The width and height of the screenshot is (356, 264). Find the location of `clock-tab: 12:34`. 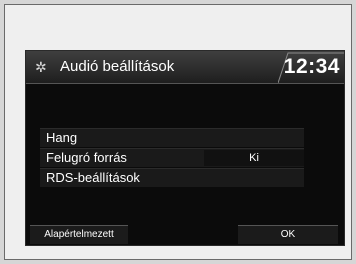

clock-tab: 12:34 is located at coordinates (311, 67).